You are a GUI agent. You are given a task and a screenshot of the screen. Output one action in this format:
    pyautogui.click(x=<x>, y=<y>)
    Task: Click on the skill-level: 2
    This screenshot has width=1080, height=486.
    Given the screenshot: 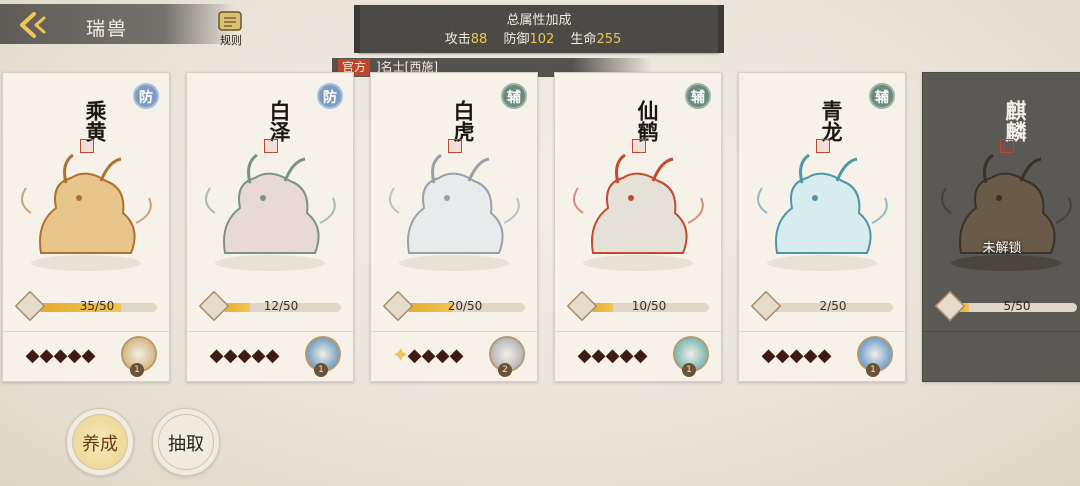 What is the action you would take?
    pyautogui.click(x=505, y=370)
    